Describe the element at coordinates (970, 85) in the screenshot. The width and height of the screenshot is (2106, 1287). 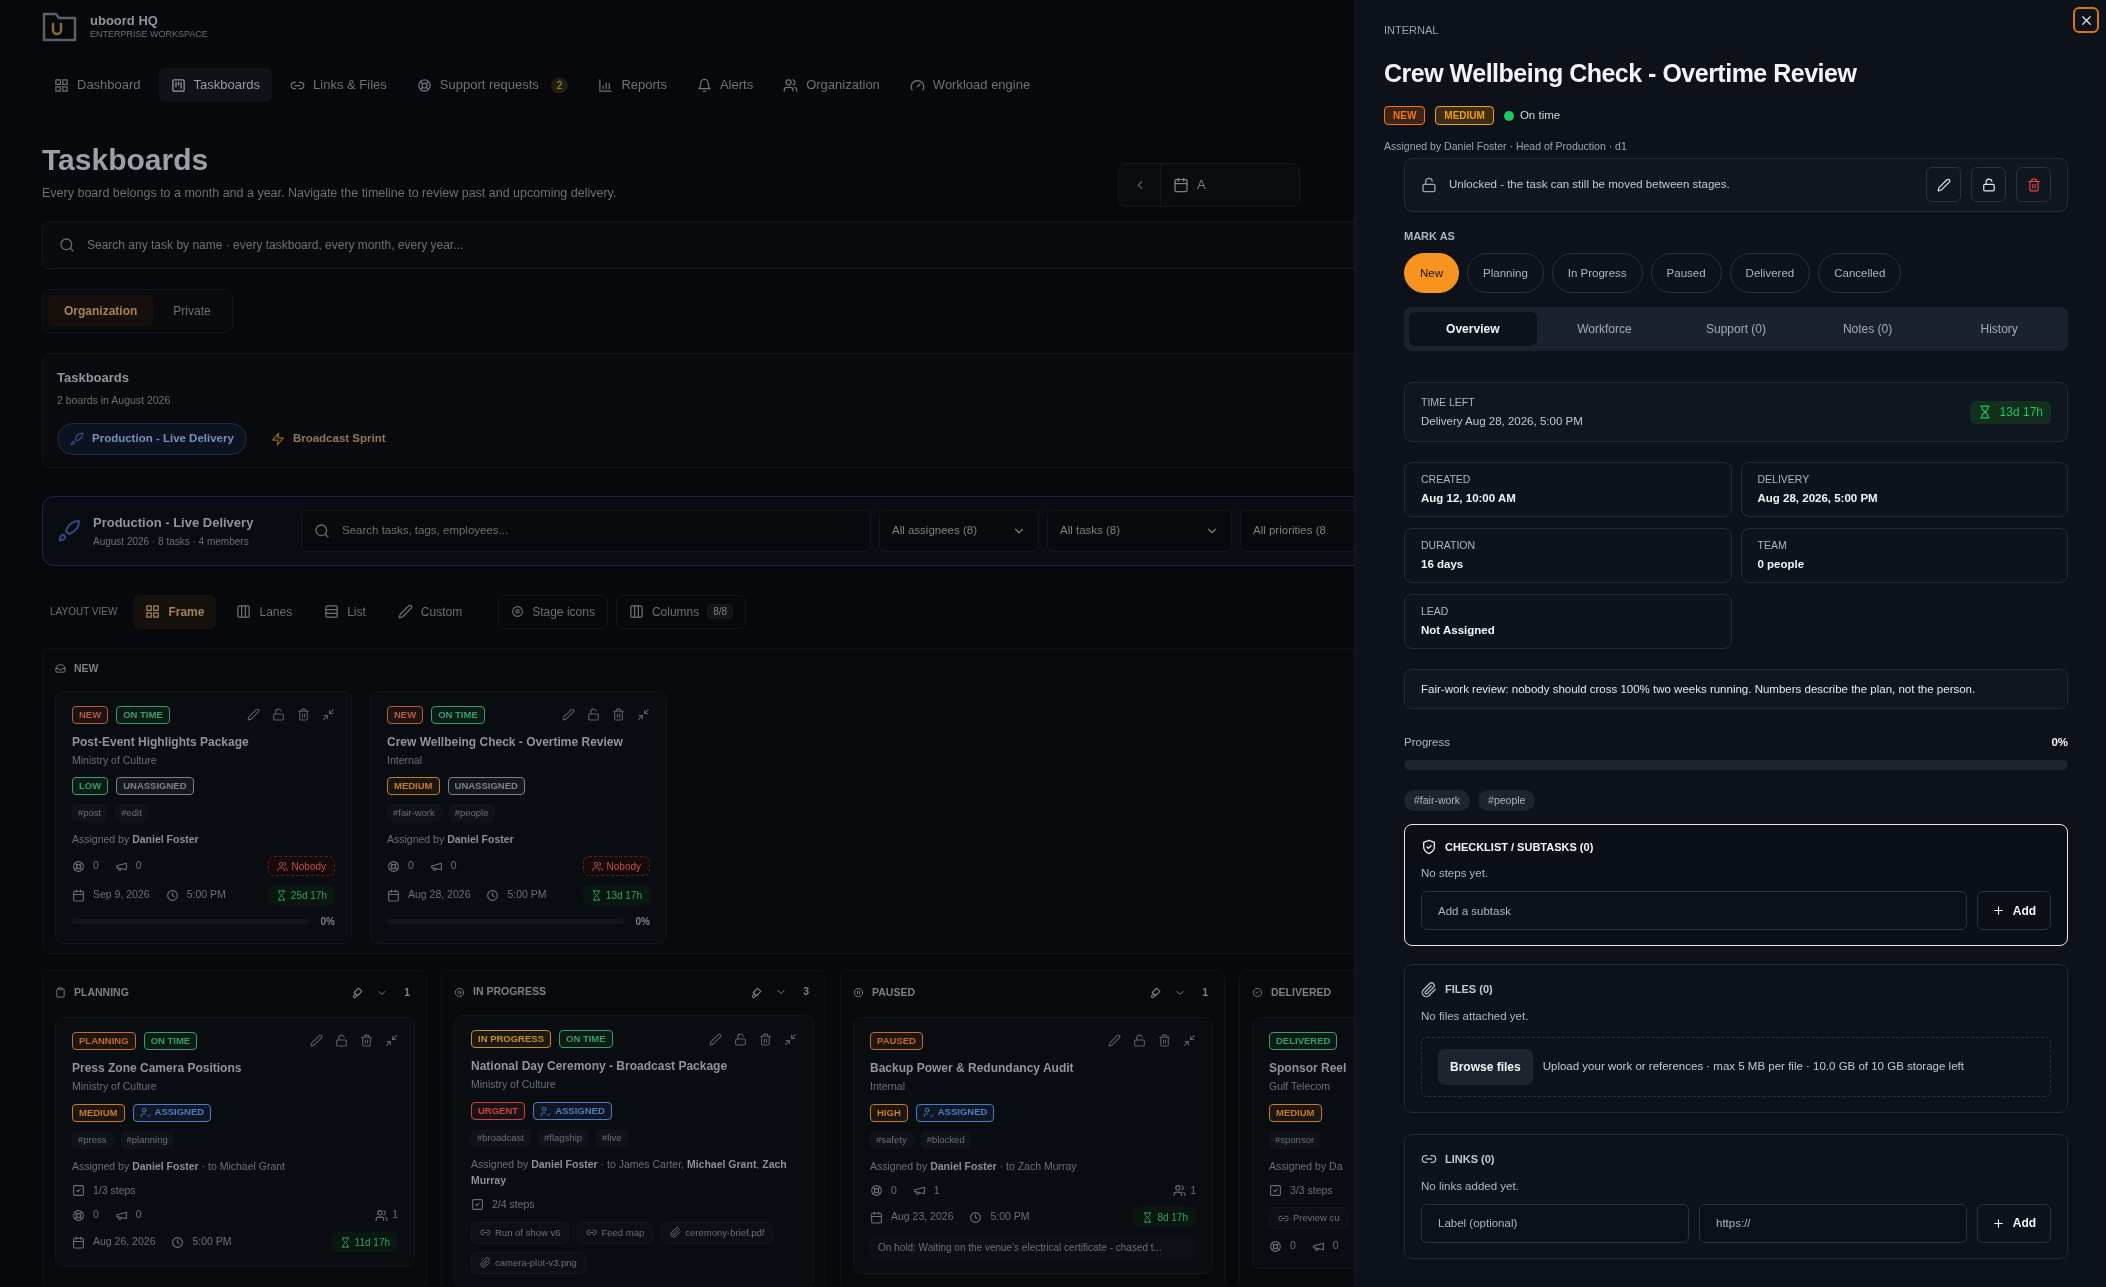
I see `nav-tab: Workload engine` at that location.